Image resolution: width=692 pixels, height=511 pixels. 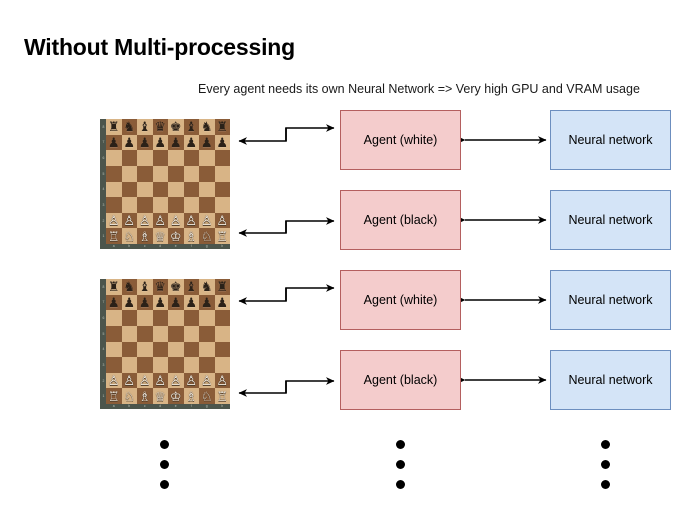 I want to click on board-square-h8: ♜, so click(x=222, y=287).